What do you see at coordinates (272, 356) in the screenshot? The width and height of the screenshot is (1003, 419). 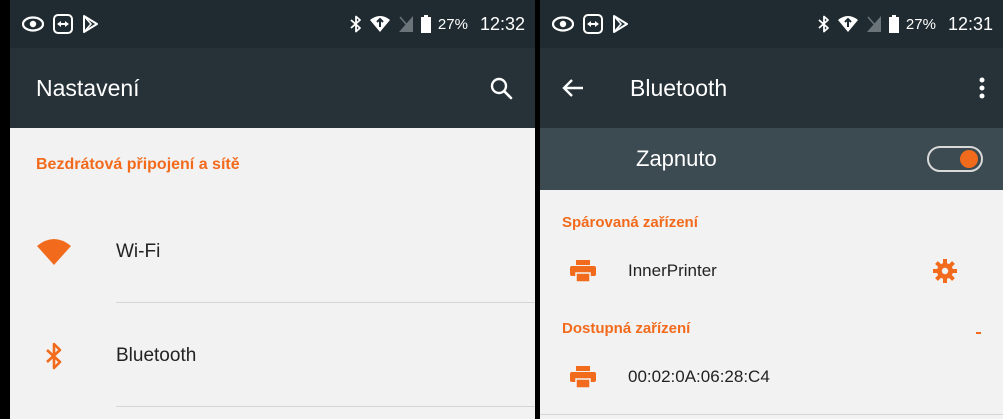 I see `settings-item-bluetooth: Bluetooth` at bounding box center [272, 356].